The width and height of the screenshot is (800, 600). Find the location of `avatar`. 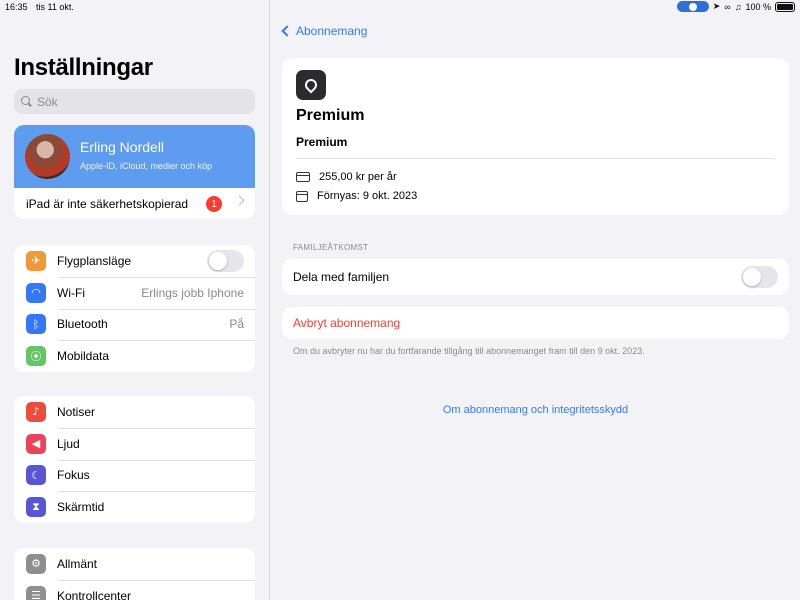

avatar is located at coordinates (47, 156).